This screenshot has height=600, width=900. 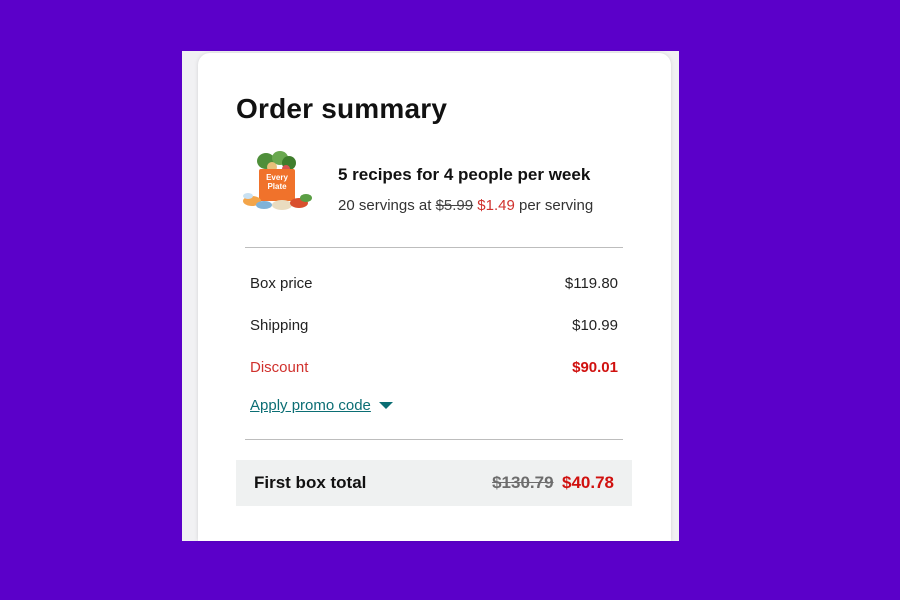 What do you see at coordinates (434, 439) in the screenshot?
I see `divider-bottom` at bounding box center [434, 439].